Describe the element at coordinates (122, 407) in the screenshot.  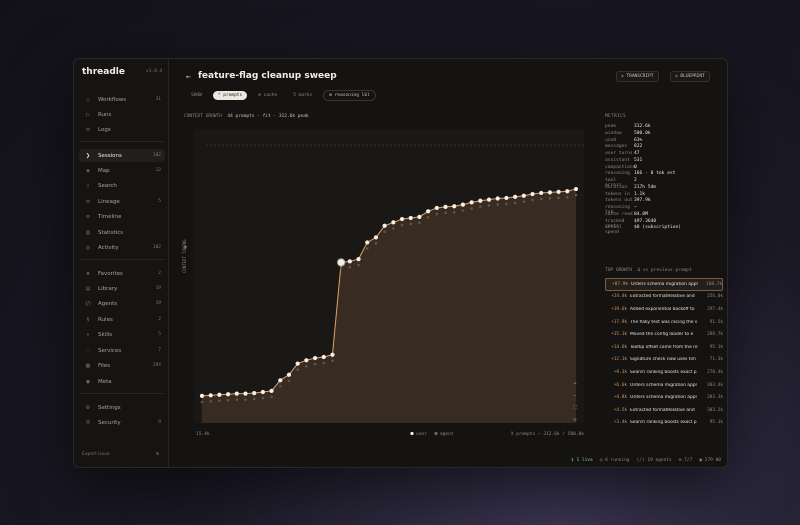
I see `sidebar-item-settings: ⚙ Settings` at that location.